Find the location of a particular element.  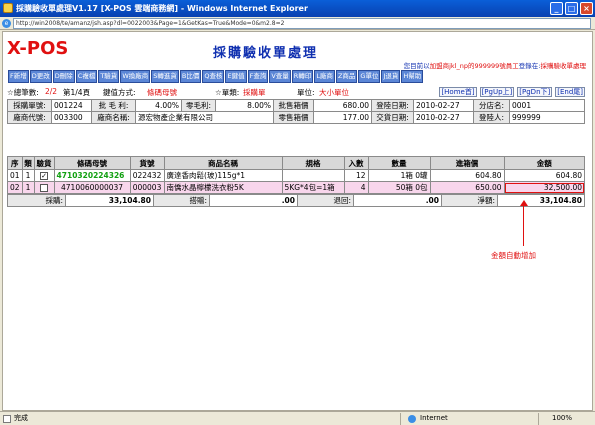

gift-total-value: .00 is located at coordinates (253, 200).